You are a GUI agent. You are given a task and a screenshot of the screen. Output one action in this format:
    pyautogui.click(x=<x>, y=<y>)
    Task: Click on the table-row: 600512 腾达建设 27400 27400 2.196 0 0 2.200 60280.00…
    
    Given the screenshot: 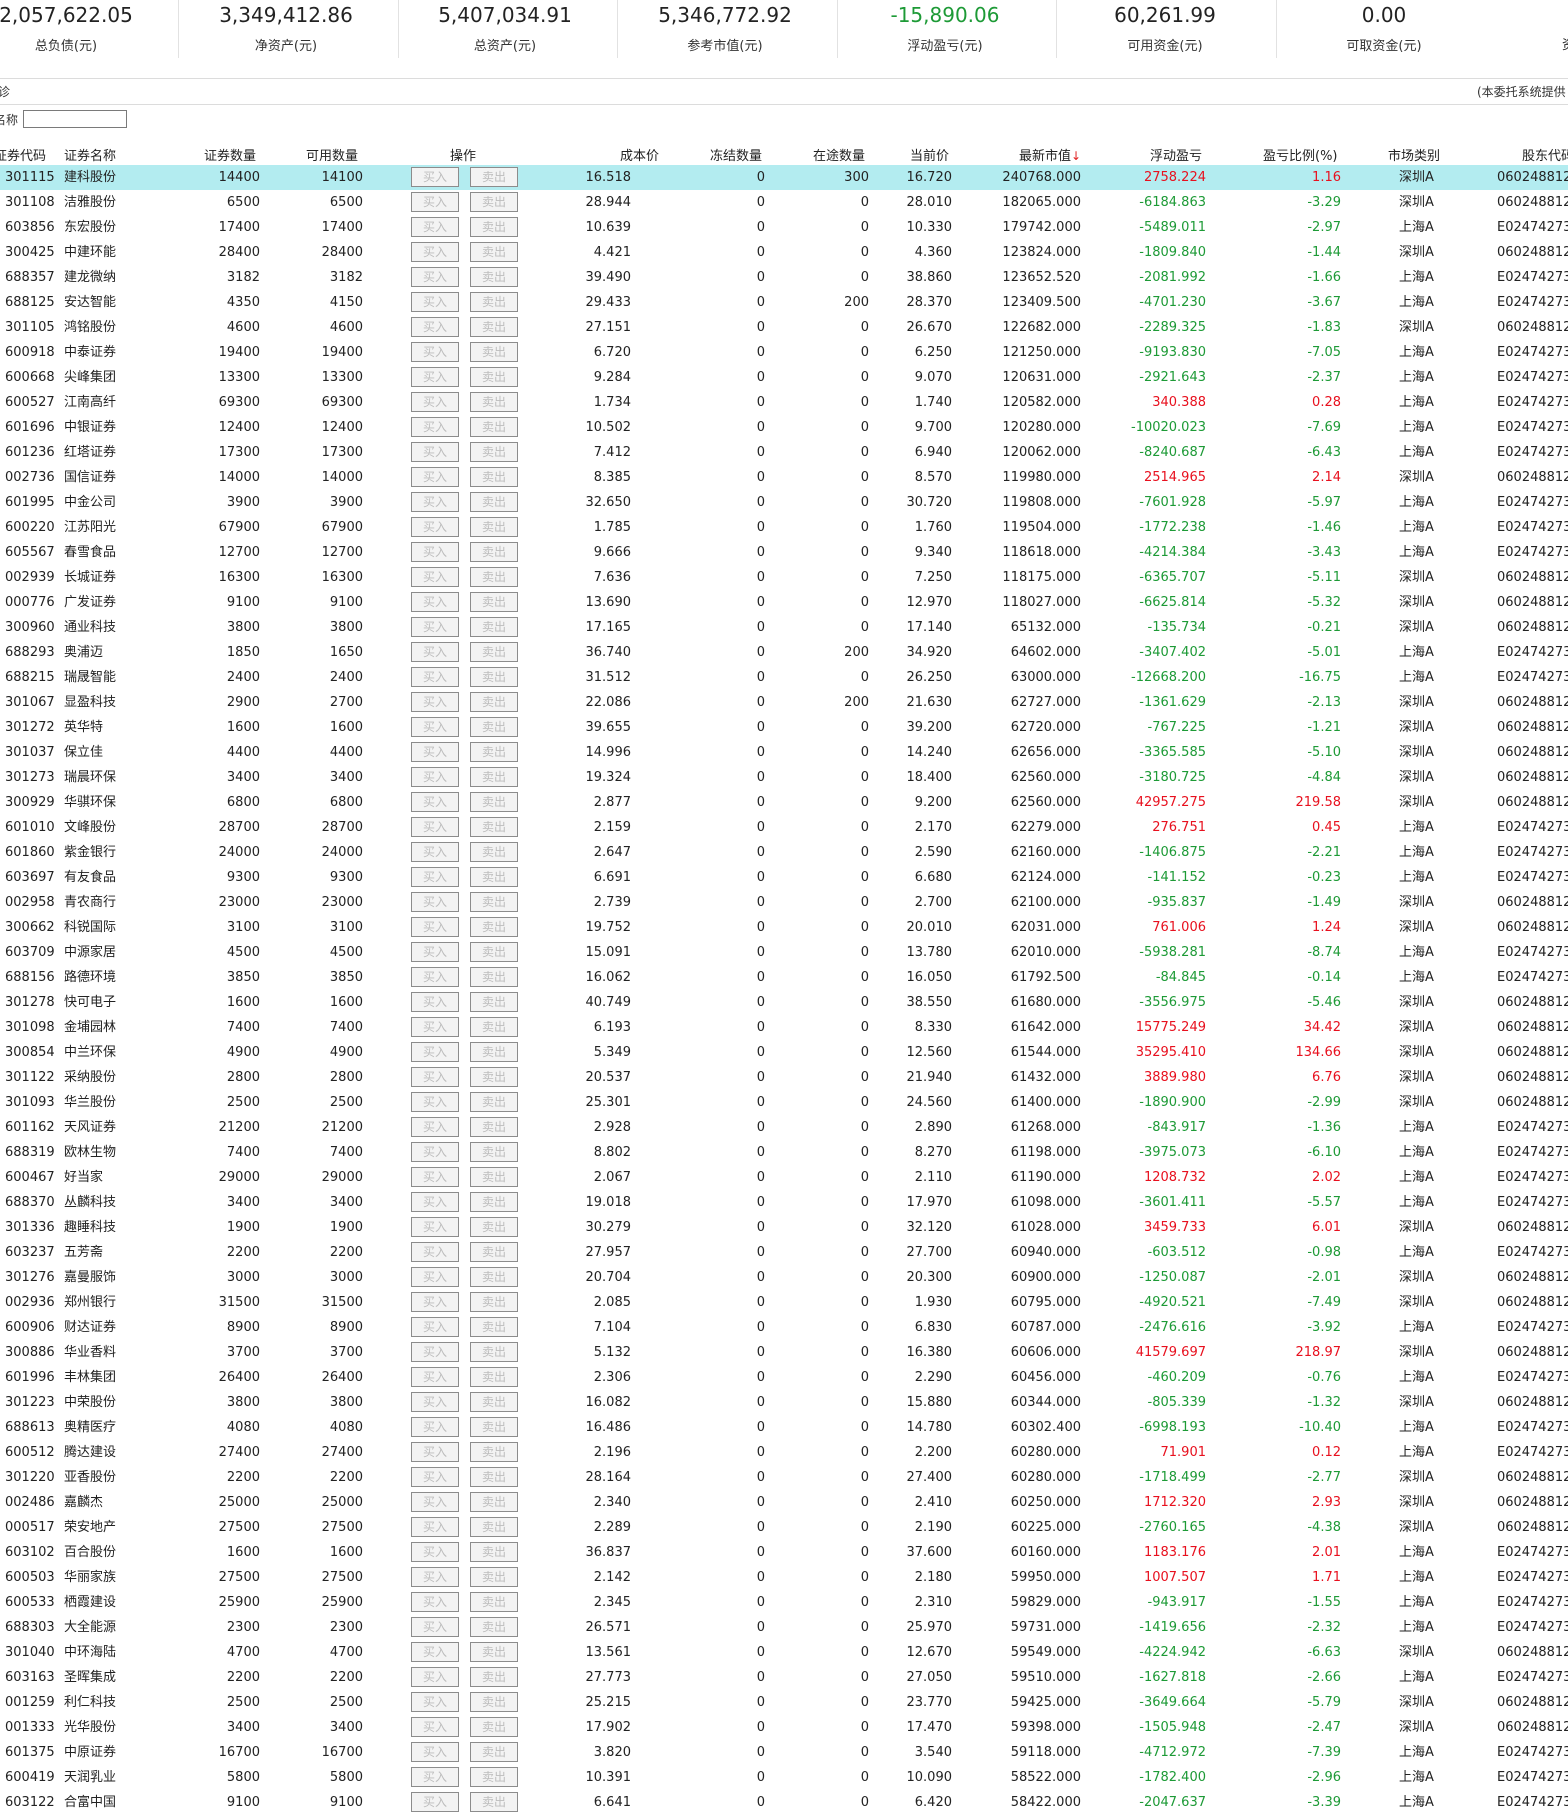 What is the action you would take?
    pyautogui.click(x=784, y=1452)
    